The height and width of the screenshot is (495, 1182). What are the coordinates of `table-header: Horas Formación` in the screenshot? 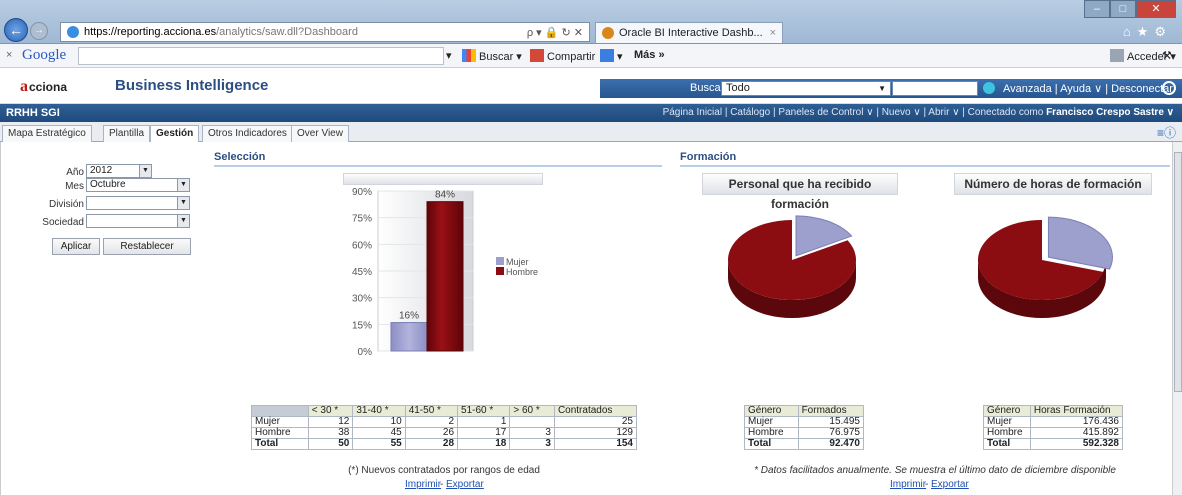 It's located at (1076, 411).